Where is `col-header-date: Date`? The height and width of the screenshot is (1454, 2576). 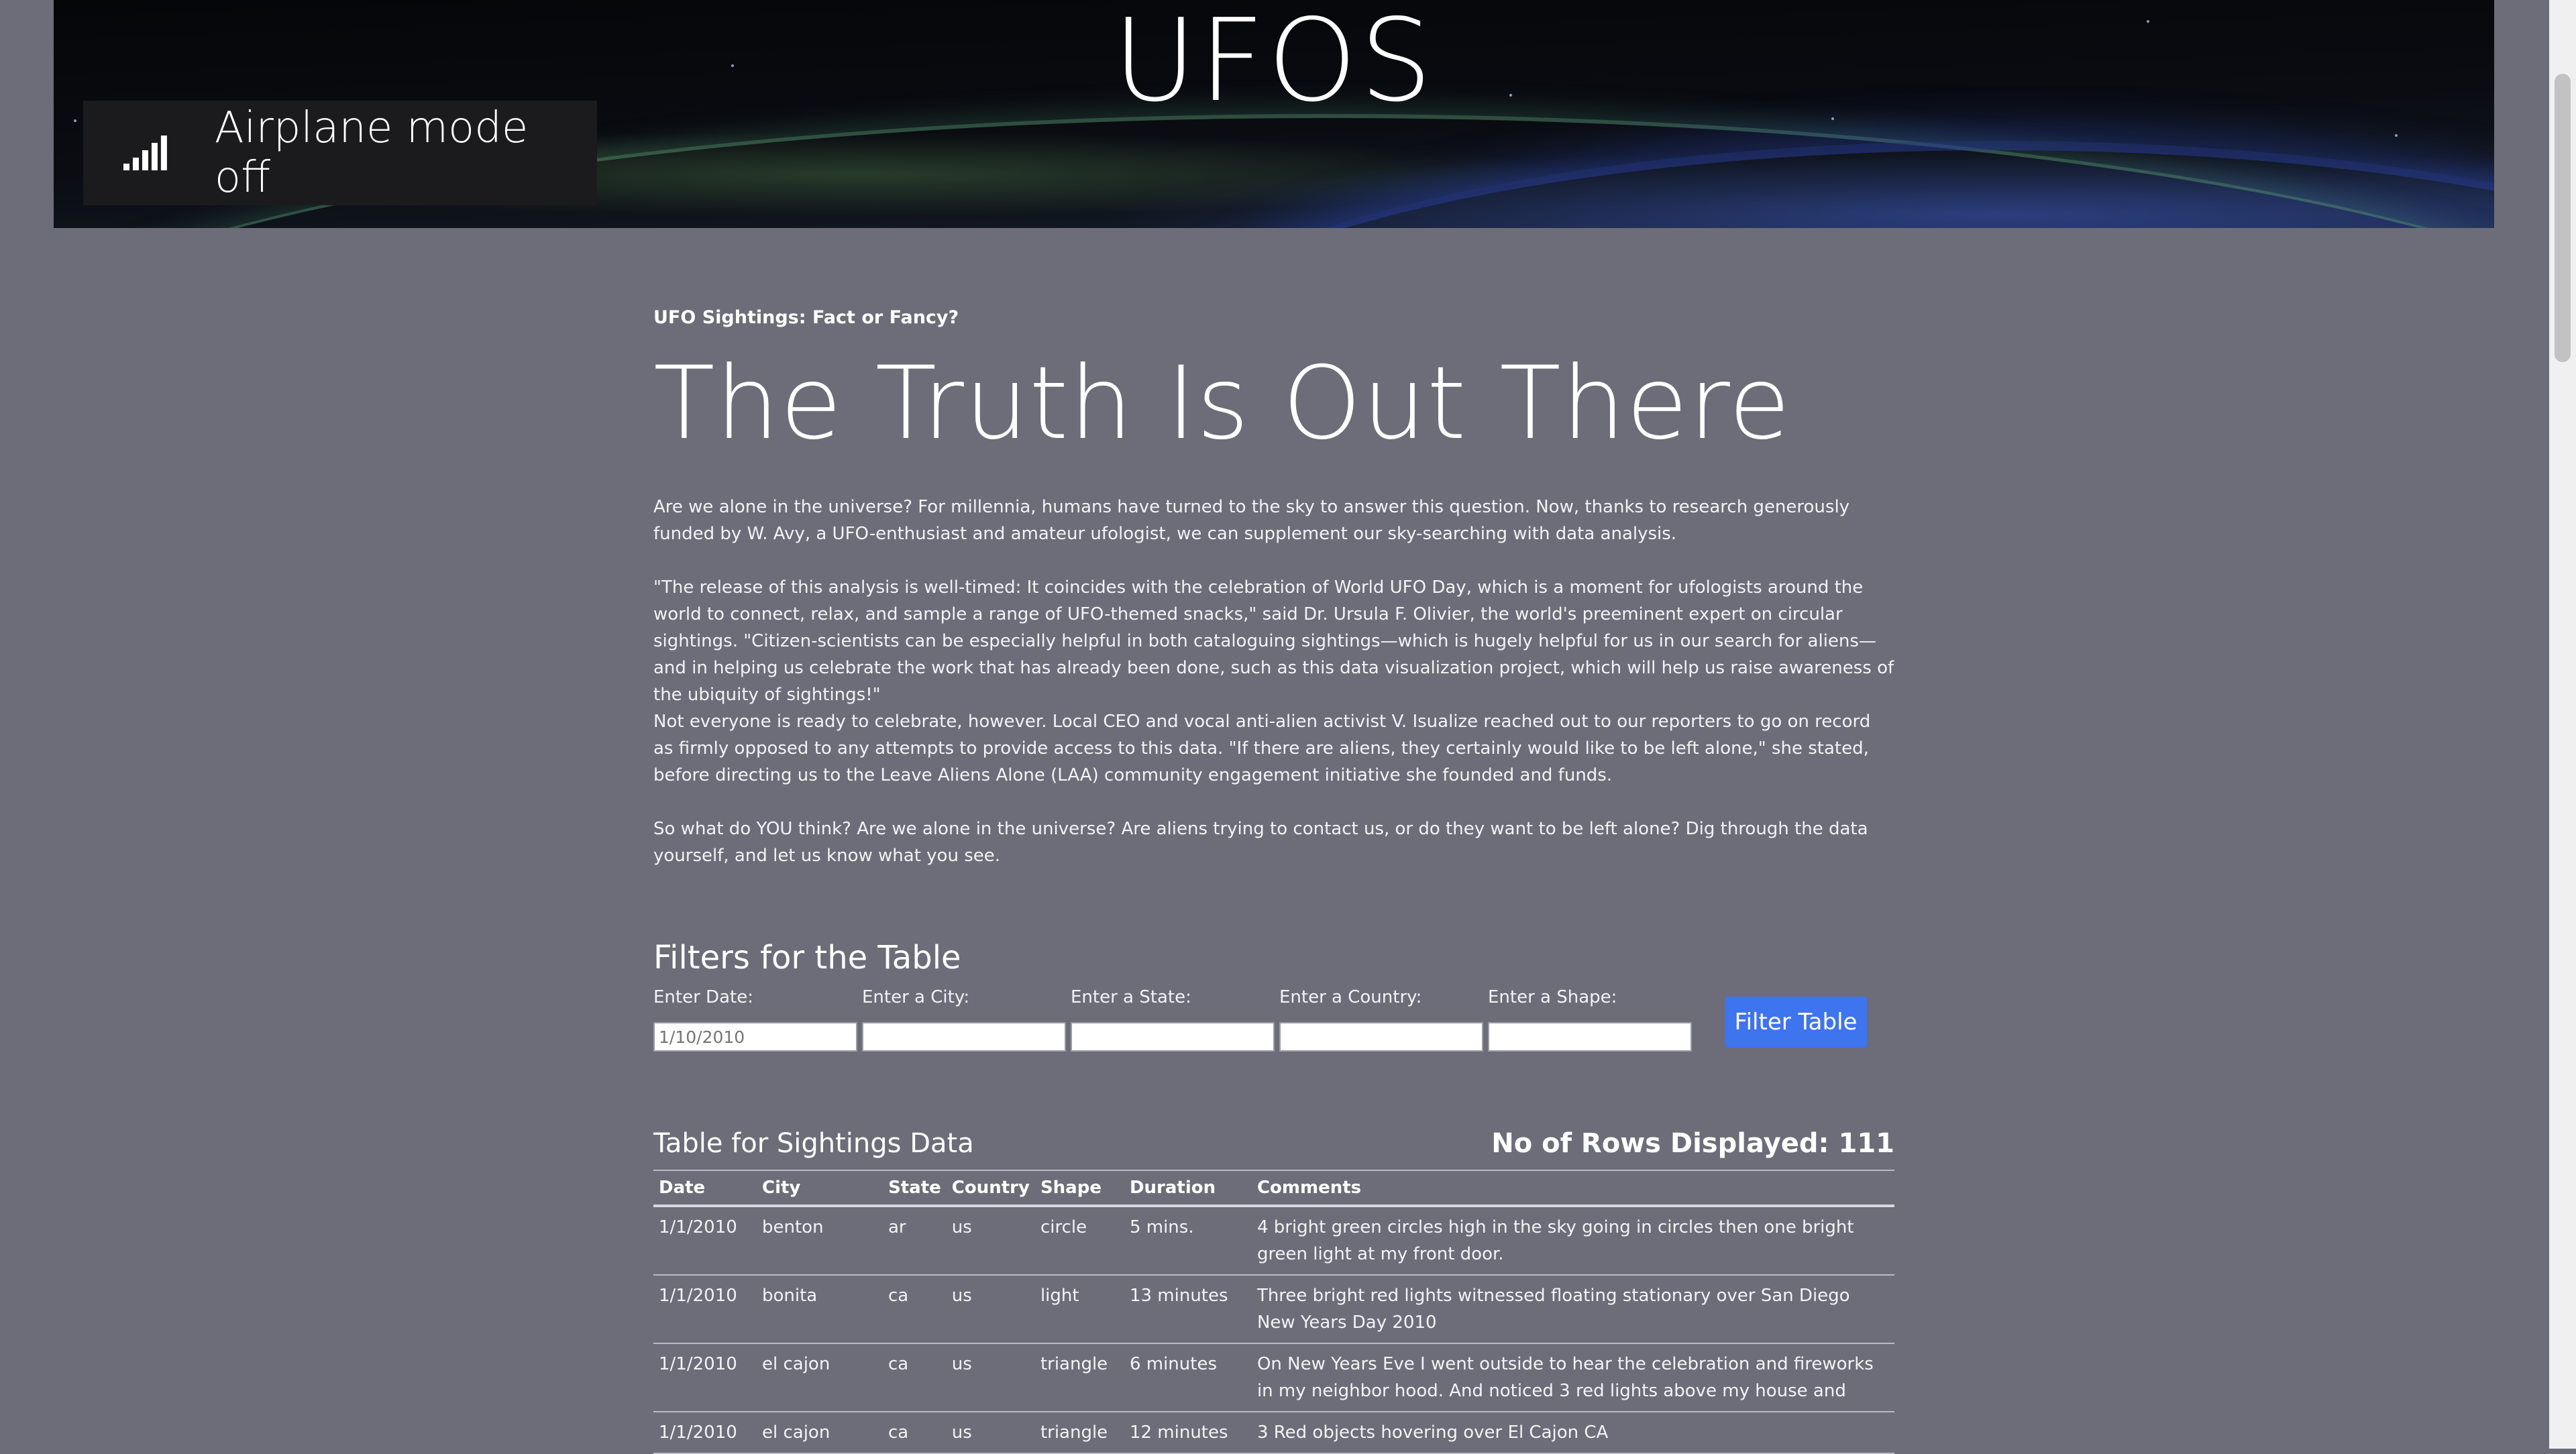 col-header-date: Date is located at coordinates (705, 1188).